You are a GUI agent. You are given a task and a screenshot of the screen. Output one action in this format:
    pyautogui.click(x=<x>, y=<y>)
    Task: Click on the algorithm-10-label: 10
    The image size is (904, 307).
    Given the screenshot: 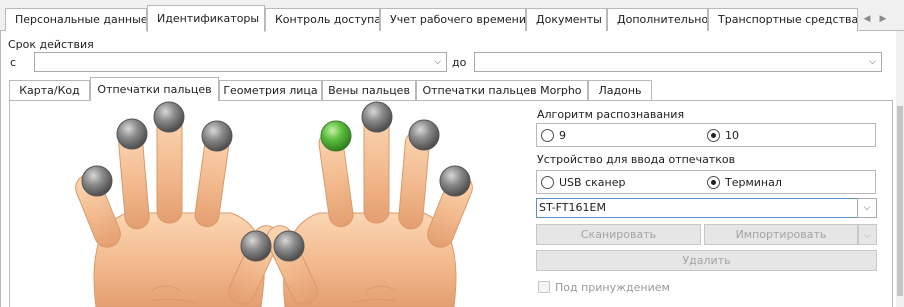 What is the action you would take?
    pyautogui.click(x=732, y=135)
    